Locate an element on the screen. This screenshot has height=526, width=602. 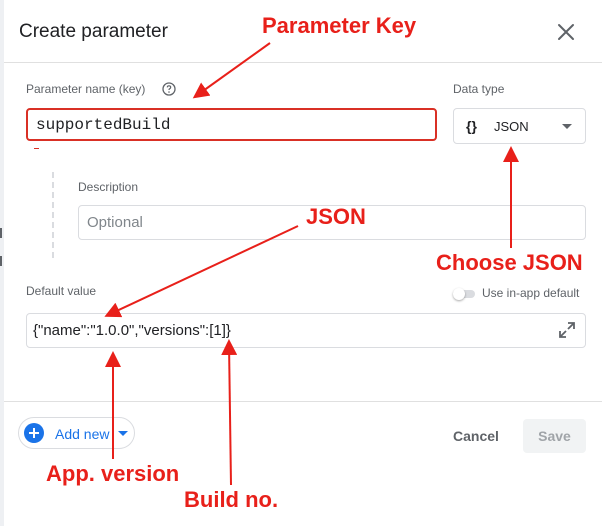
arrow-parameter-key is located at coordinates (231, 70).